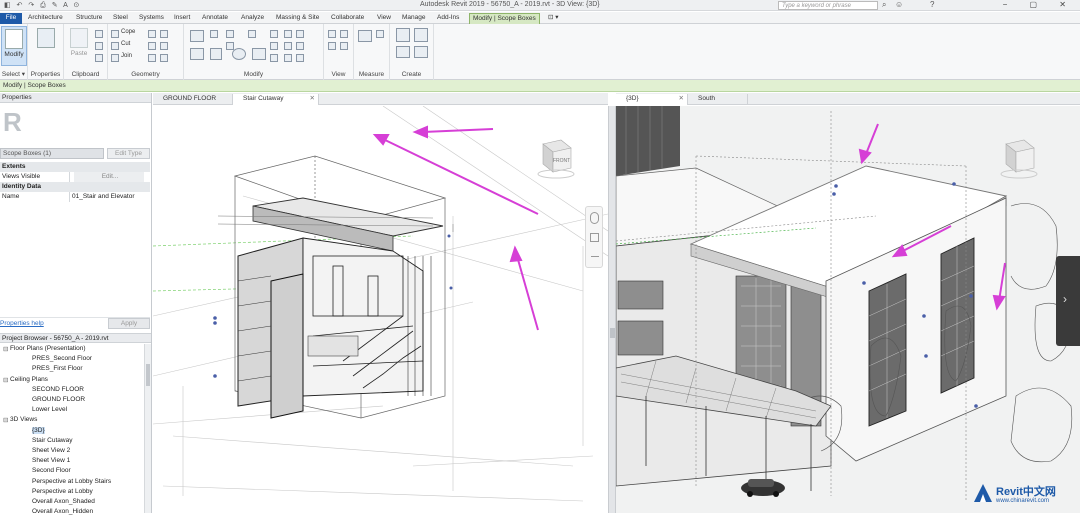 This screenshot has height=515, width=1080. What do you see at coordinates (148, 375) in the screenshot?
I see `scrollbar-thumb` at bounding box center [148, 375].